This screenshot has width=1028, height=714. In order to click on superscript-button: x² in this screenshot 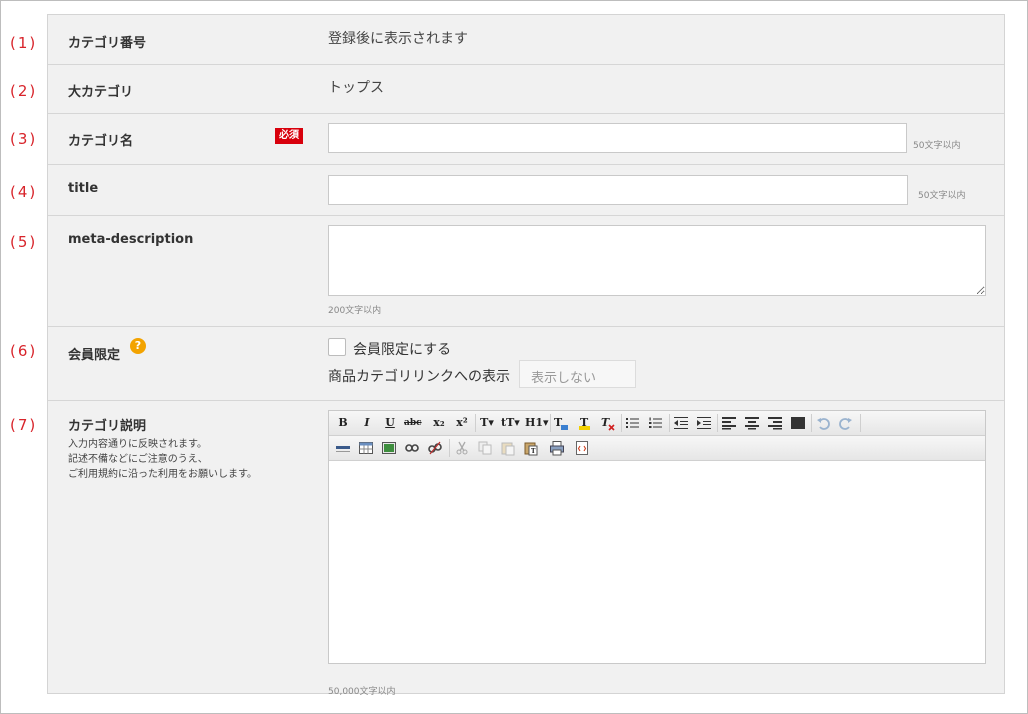, I will do `click(462, 423)`.